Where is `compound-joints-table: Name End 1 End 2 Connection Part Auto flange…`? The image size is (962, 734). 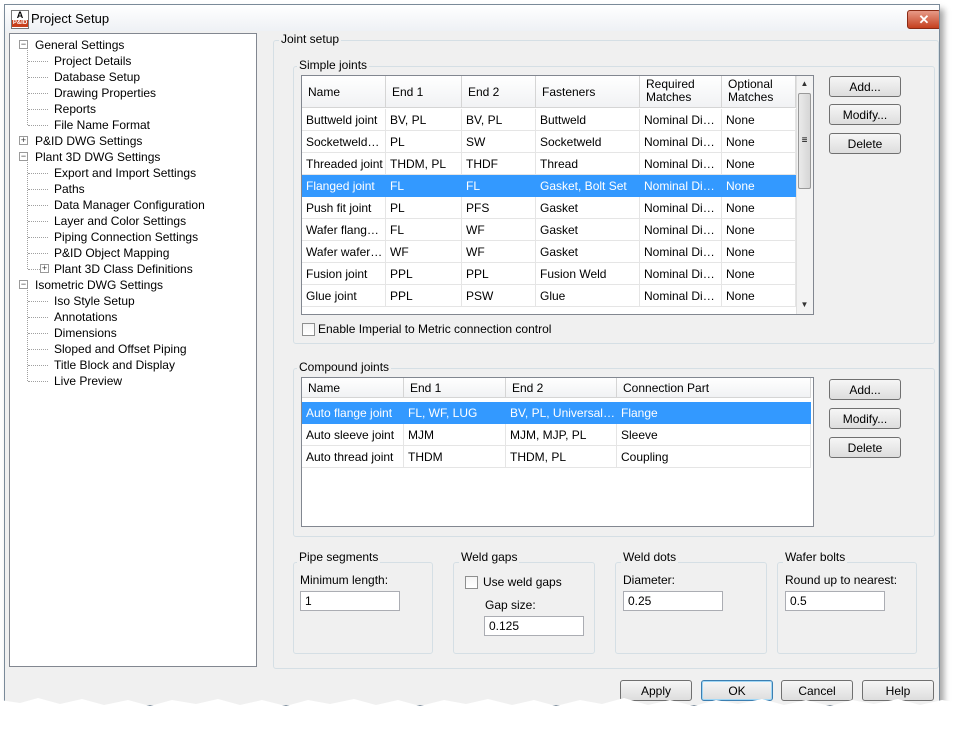 compound-joints-table: Name End 1 End 2 Connection Part Auto flange… is located at coordinates (557, 452).